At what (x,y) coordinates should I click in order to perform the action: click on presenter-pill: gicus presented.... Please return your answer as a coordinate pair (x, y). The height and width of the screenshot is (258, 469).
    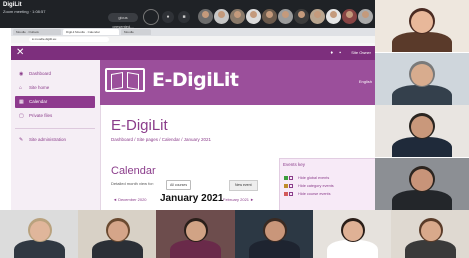
    Looking at the image, I should click on (123, 21).